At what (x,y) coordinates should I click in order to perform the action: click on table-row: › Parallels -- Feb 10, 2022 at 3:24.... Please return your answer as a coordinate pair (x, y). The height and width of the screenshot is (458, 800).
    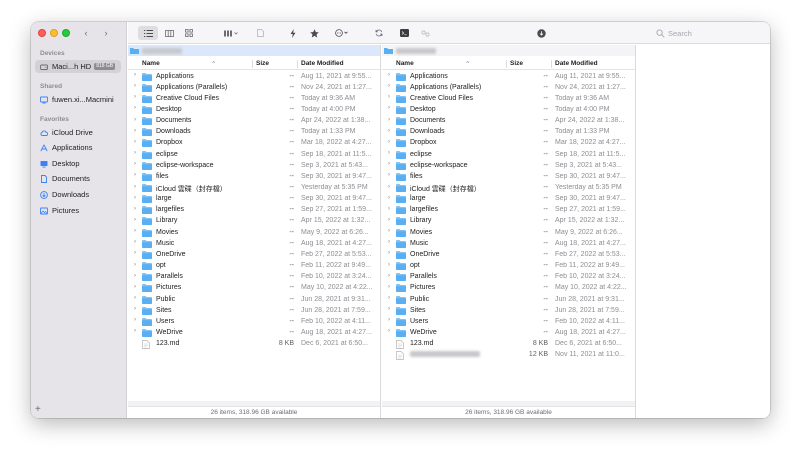
    Looking at the image, I should click on (254, 277).